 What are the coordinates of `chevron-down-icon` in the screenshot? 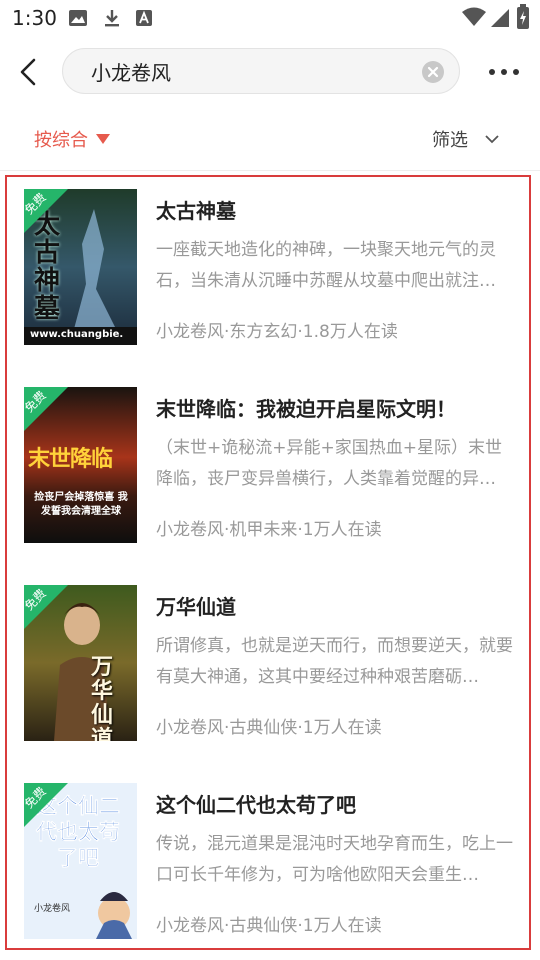 It's located at (492, 139).